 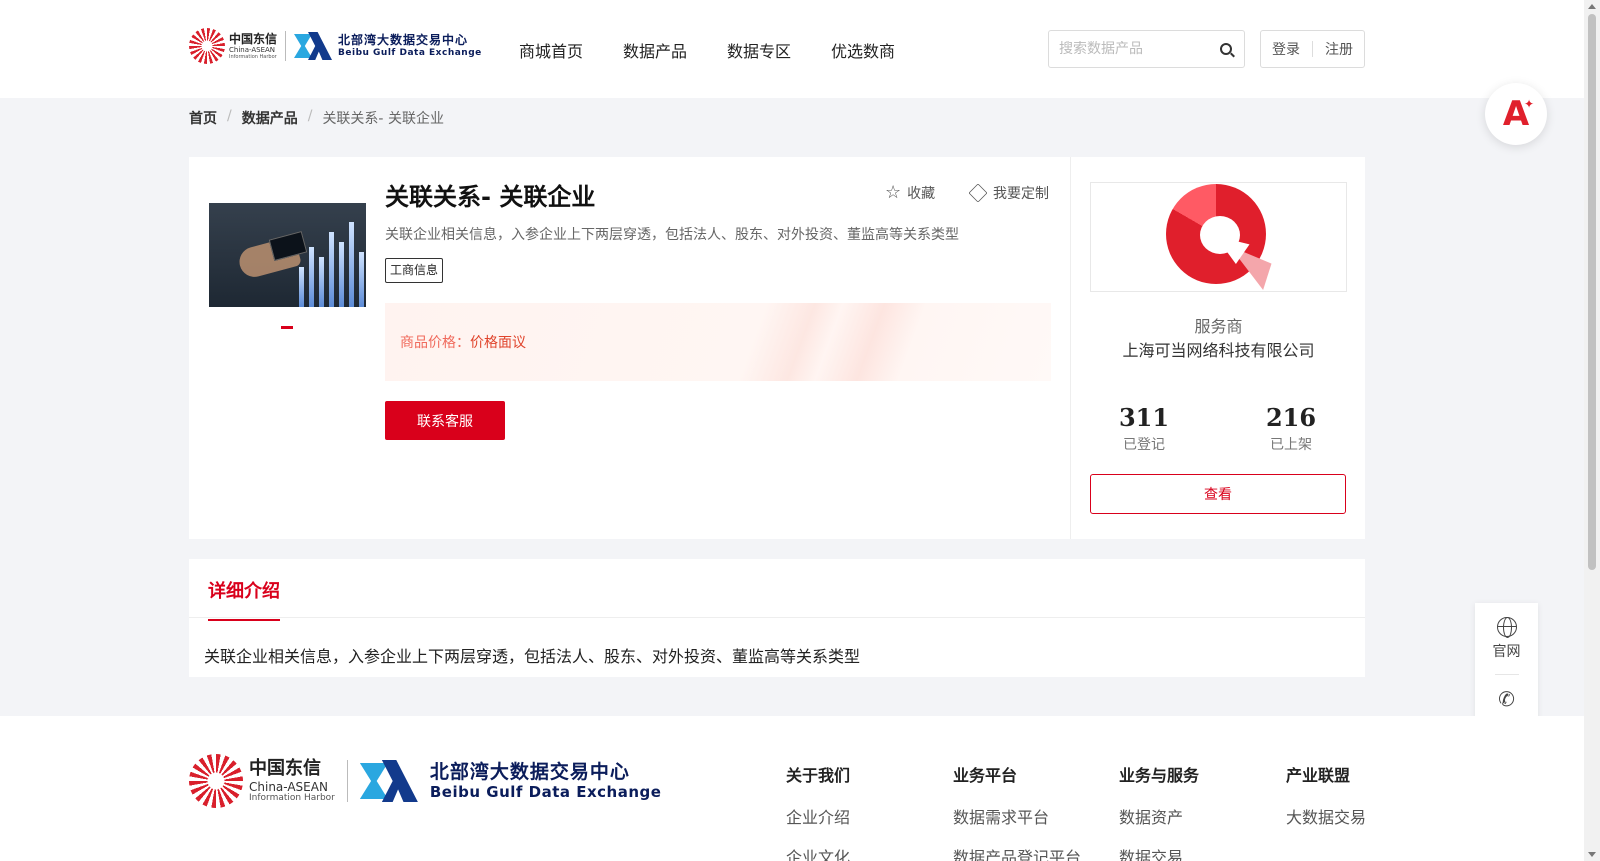 What do you see at coordinates (1528, 104) in the screenshot?
I see `sparkle-icon: ✦` at bounding box center [1528, 104].